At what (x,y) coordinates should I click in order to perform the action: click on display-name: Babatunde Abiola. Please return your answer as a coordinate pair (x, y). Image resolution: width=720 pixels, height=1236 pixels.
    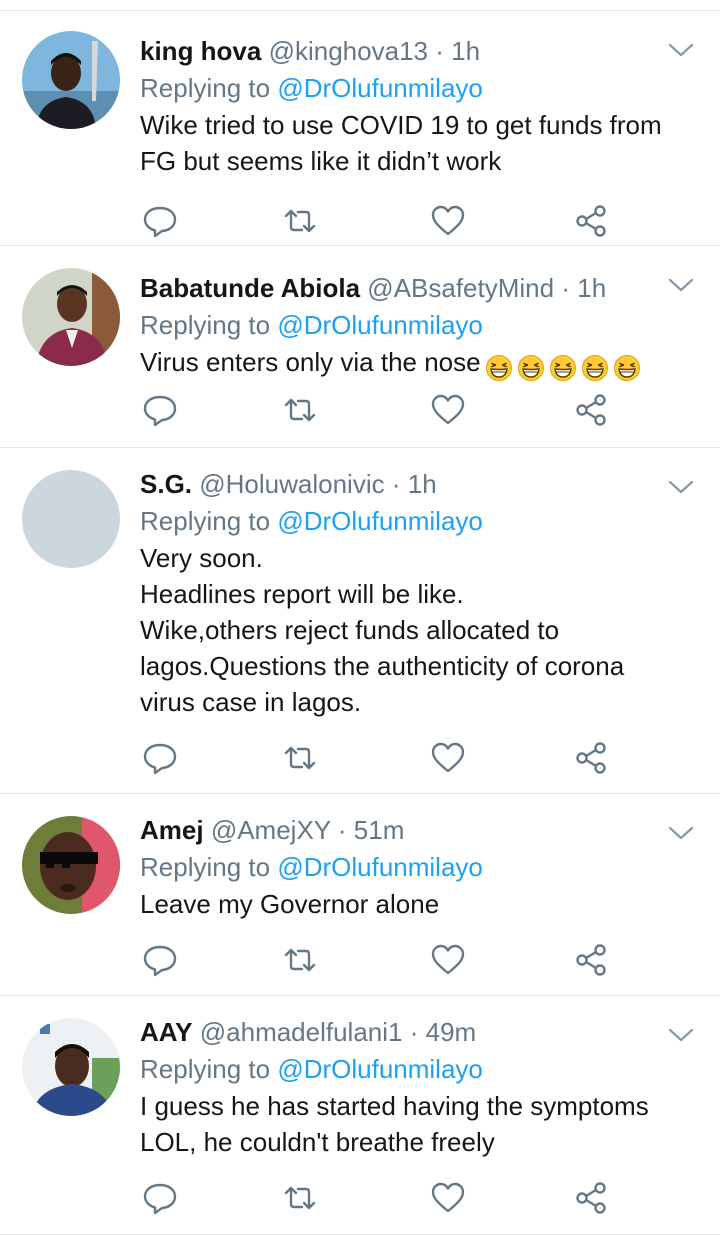
    Looking at the image, I should click on (250, 288).